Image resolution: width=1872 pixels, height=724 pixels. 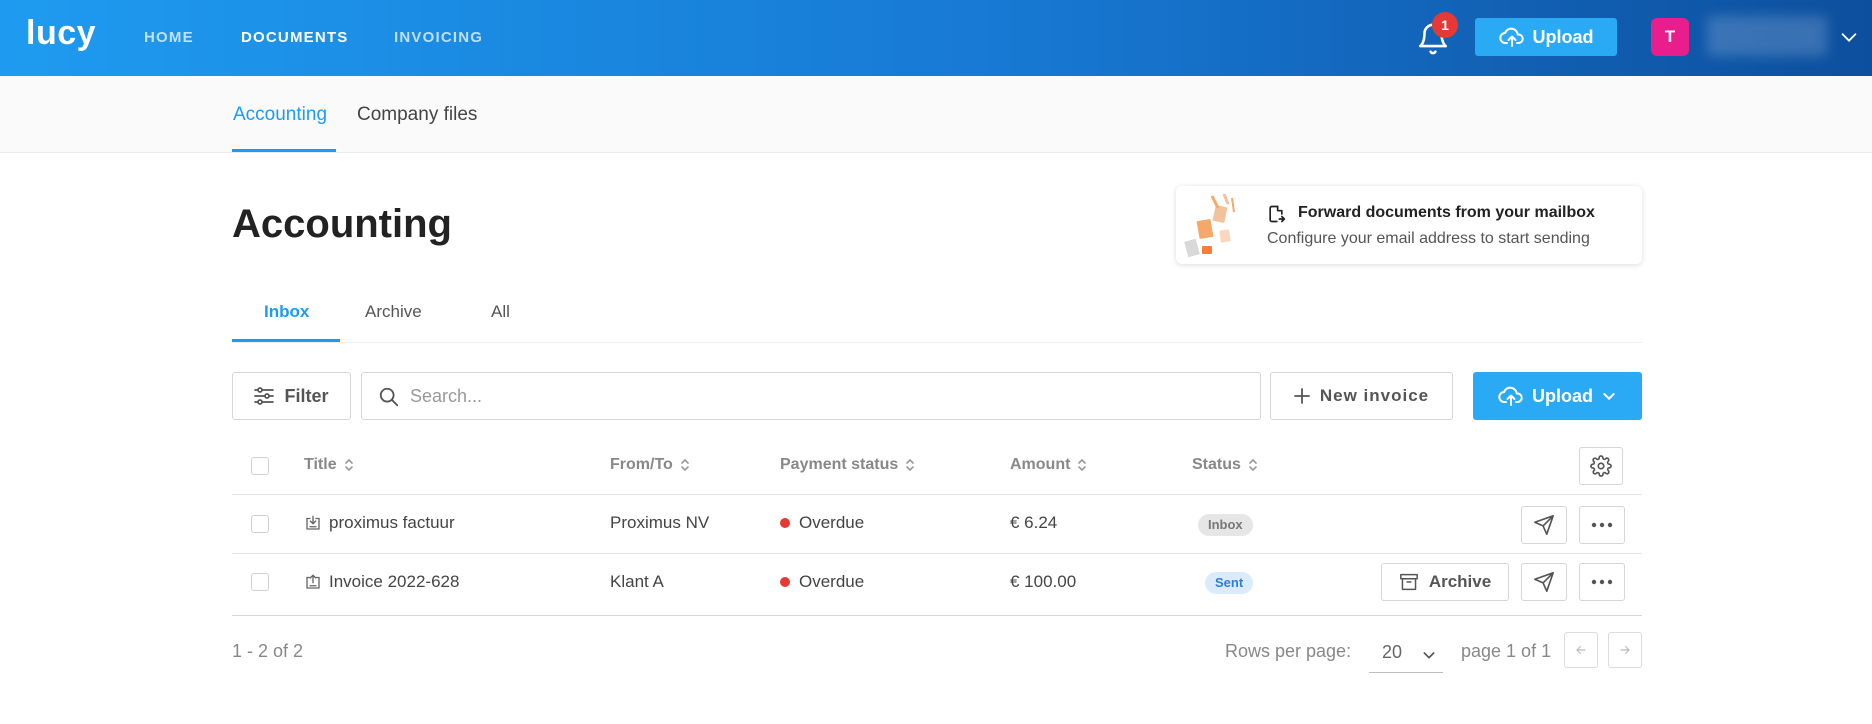 I want to click on column-settings-button, so click(x=1601, y=466).